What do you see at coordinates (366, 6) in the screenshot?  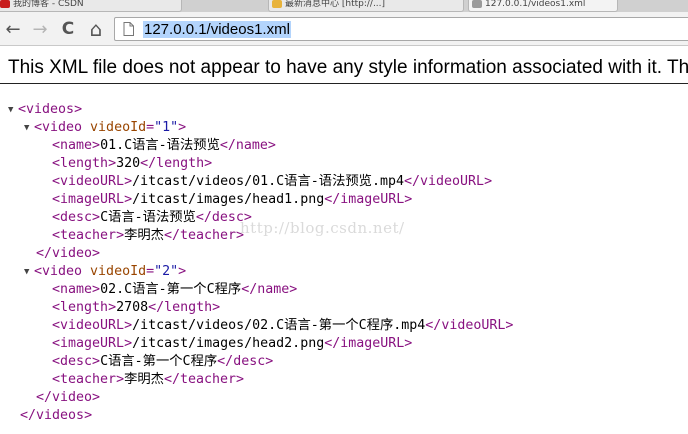 I see `browser-tab: 最新消息中心 [http://...]` at bounding box center [366, 6].